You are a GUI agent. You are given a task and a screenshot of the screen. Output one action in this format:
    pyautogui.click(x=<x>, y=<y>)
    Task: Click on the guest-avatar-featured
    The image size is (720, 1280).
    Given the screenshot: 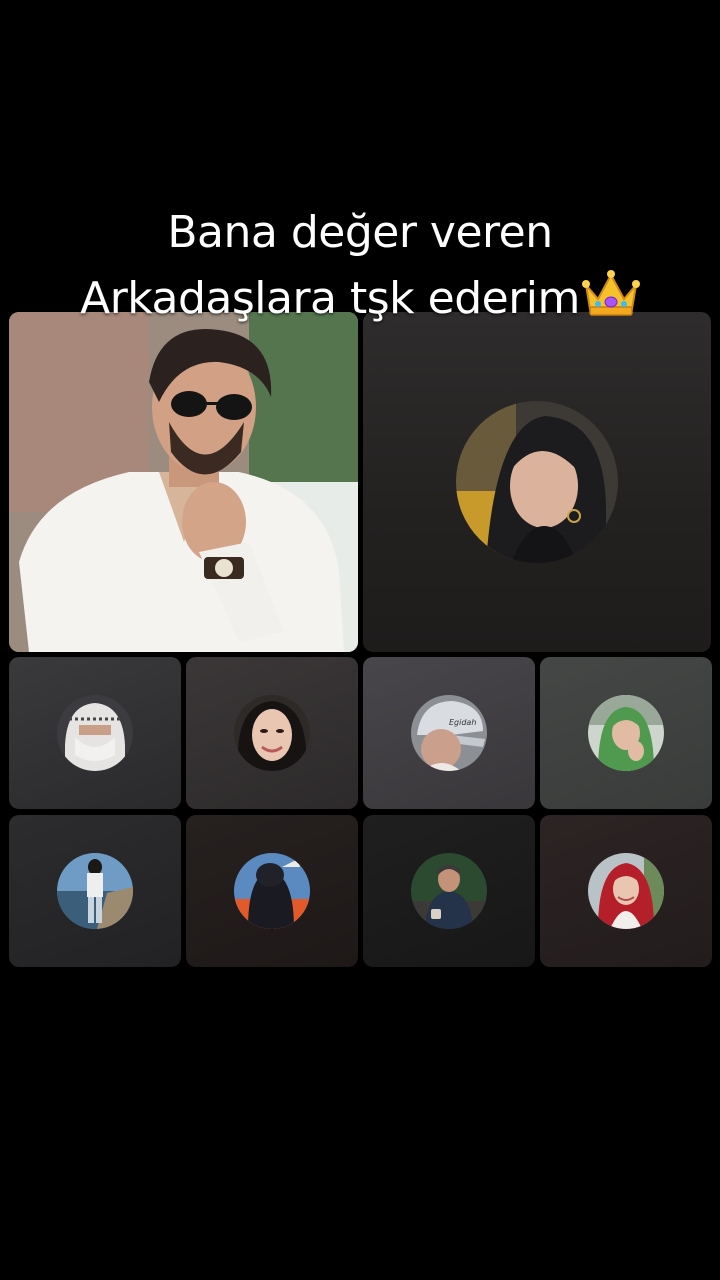 What is the action you would take?
    pyautogui.click(x=537, y=482)
    